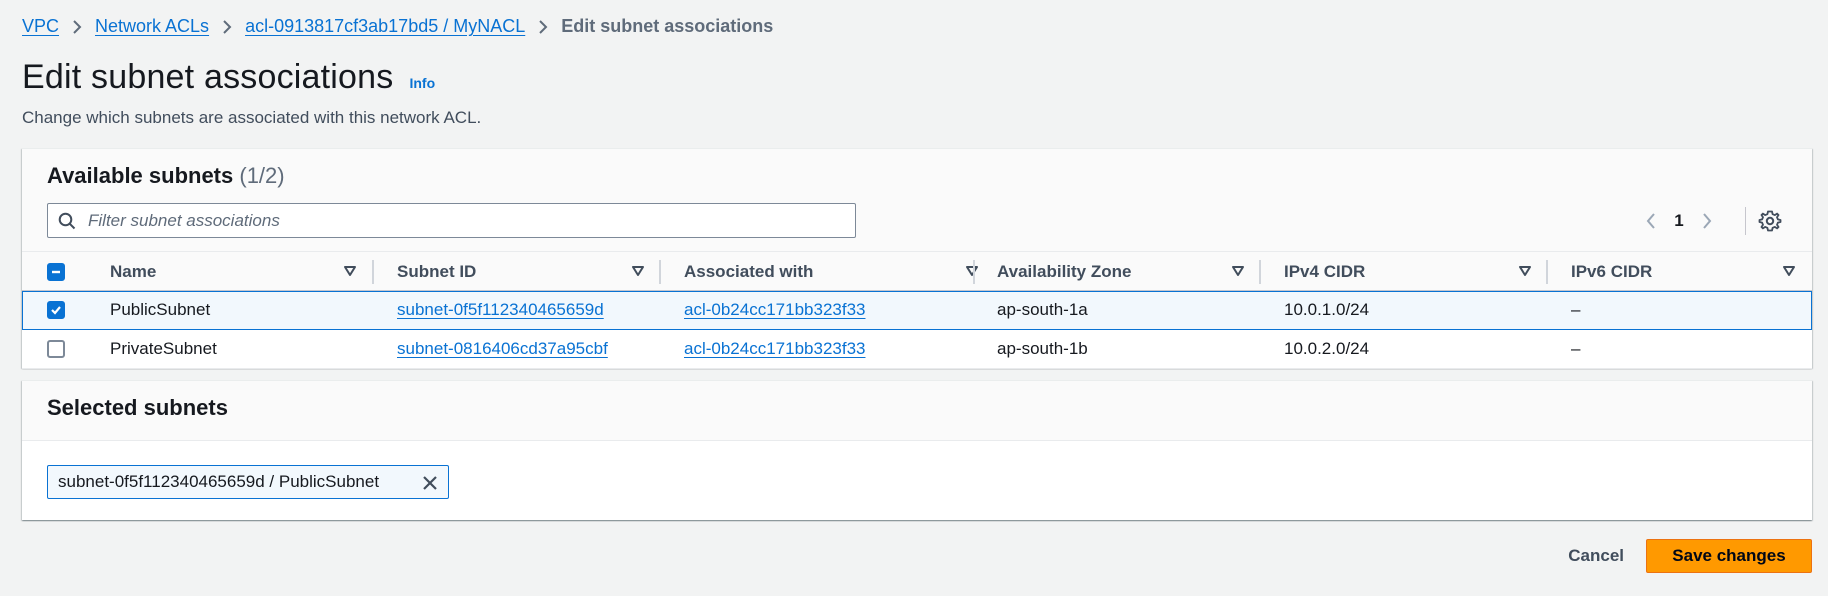  Describe the element at coordinates (667, 26) in the screenshot. I see `breadcrumb-current: Edit subnet associations` at that location.